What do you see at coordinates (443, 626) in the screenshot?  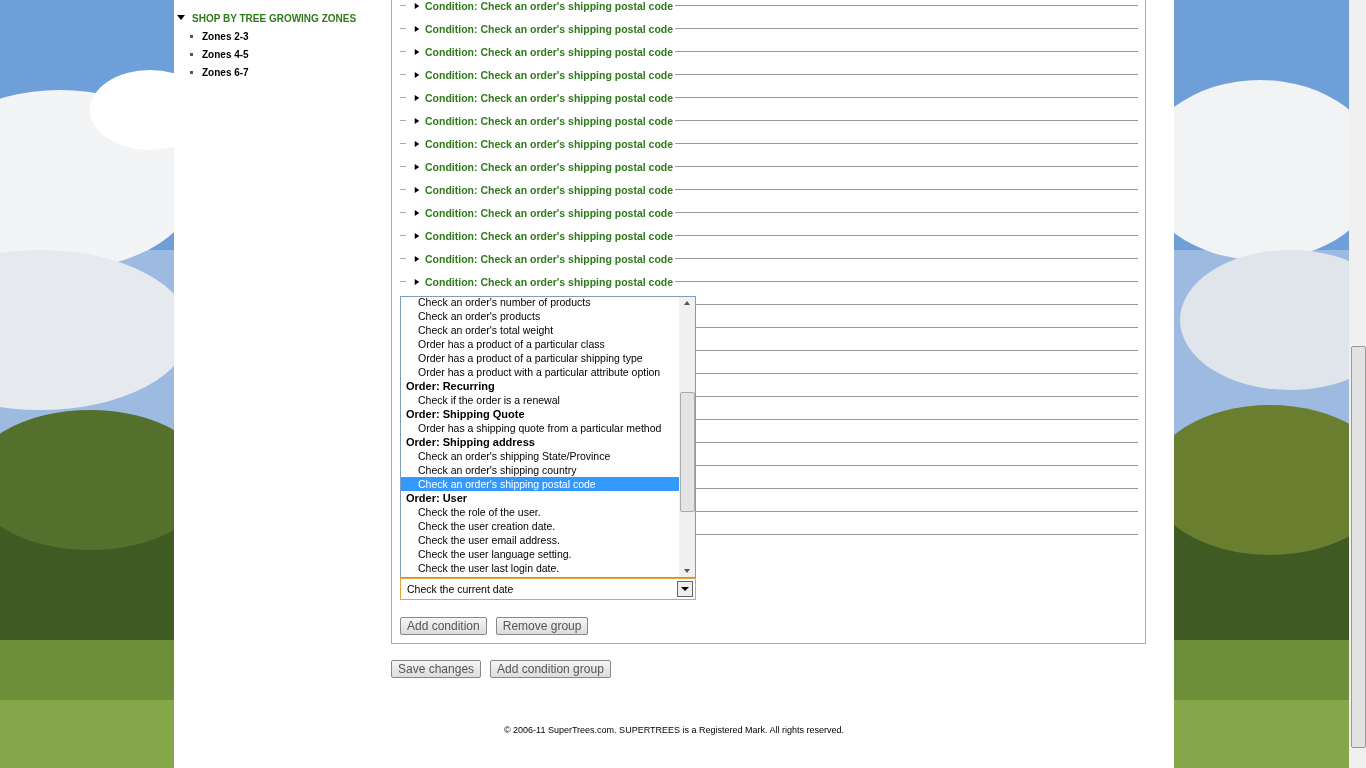 I see `group-button: Add condition` at bounding box center [443, 626].